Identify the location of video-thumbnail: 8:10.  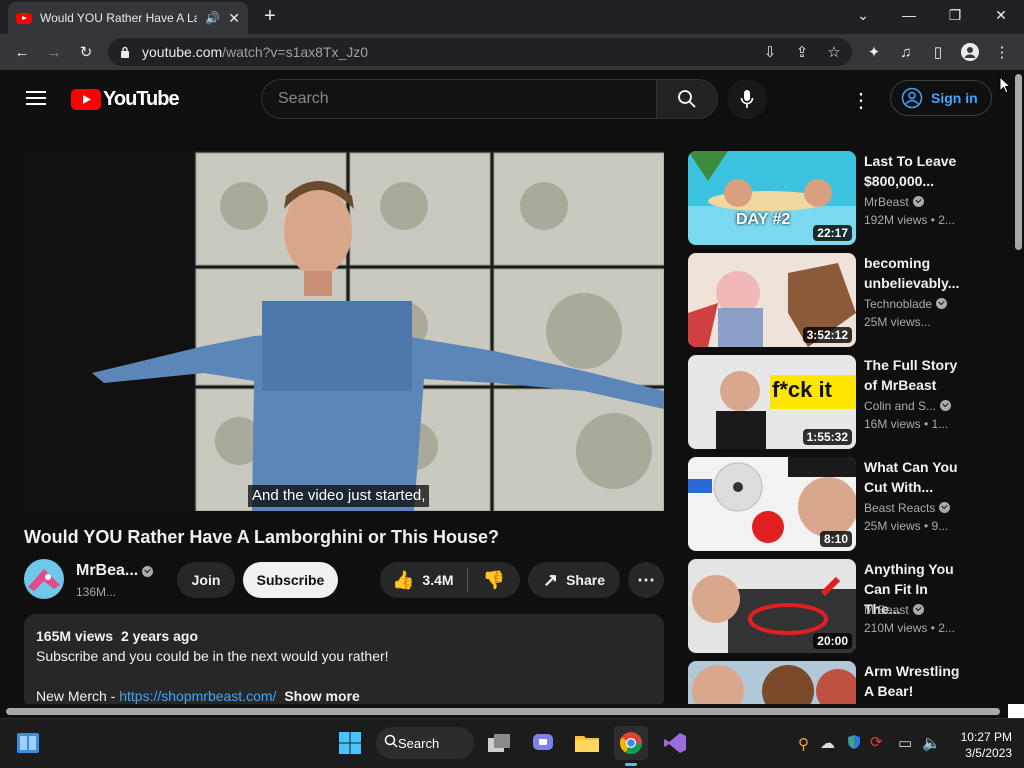
(772, 504).